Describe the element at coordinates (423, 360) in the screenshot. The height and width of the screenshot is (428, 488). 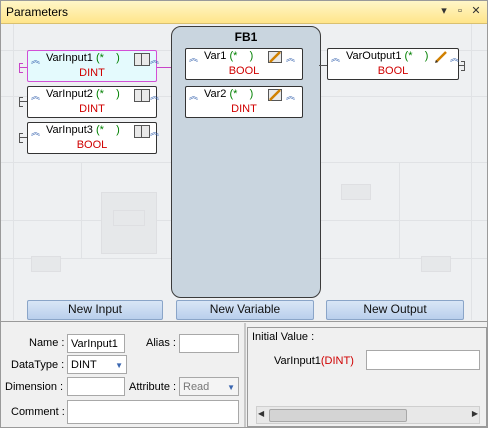
I see `initial-value-field` at that location.